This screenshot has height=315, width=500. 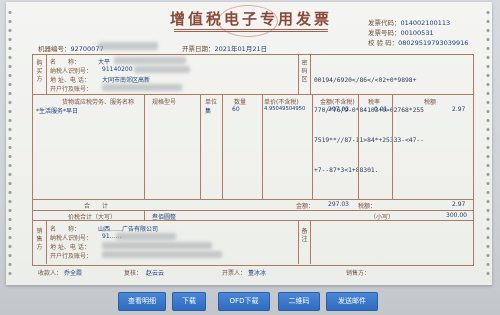 What do you see at coordinates (96, 206) in the screenshot?
I see `total-label: 合 计` at bounding box center [96, 206].